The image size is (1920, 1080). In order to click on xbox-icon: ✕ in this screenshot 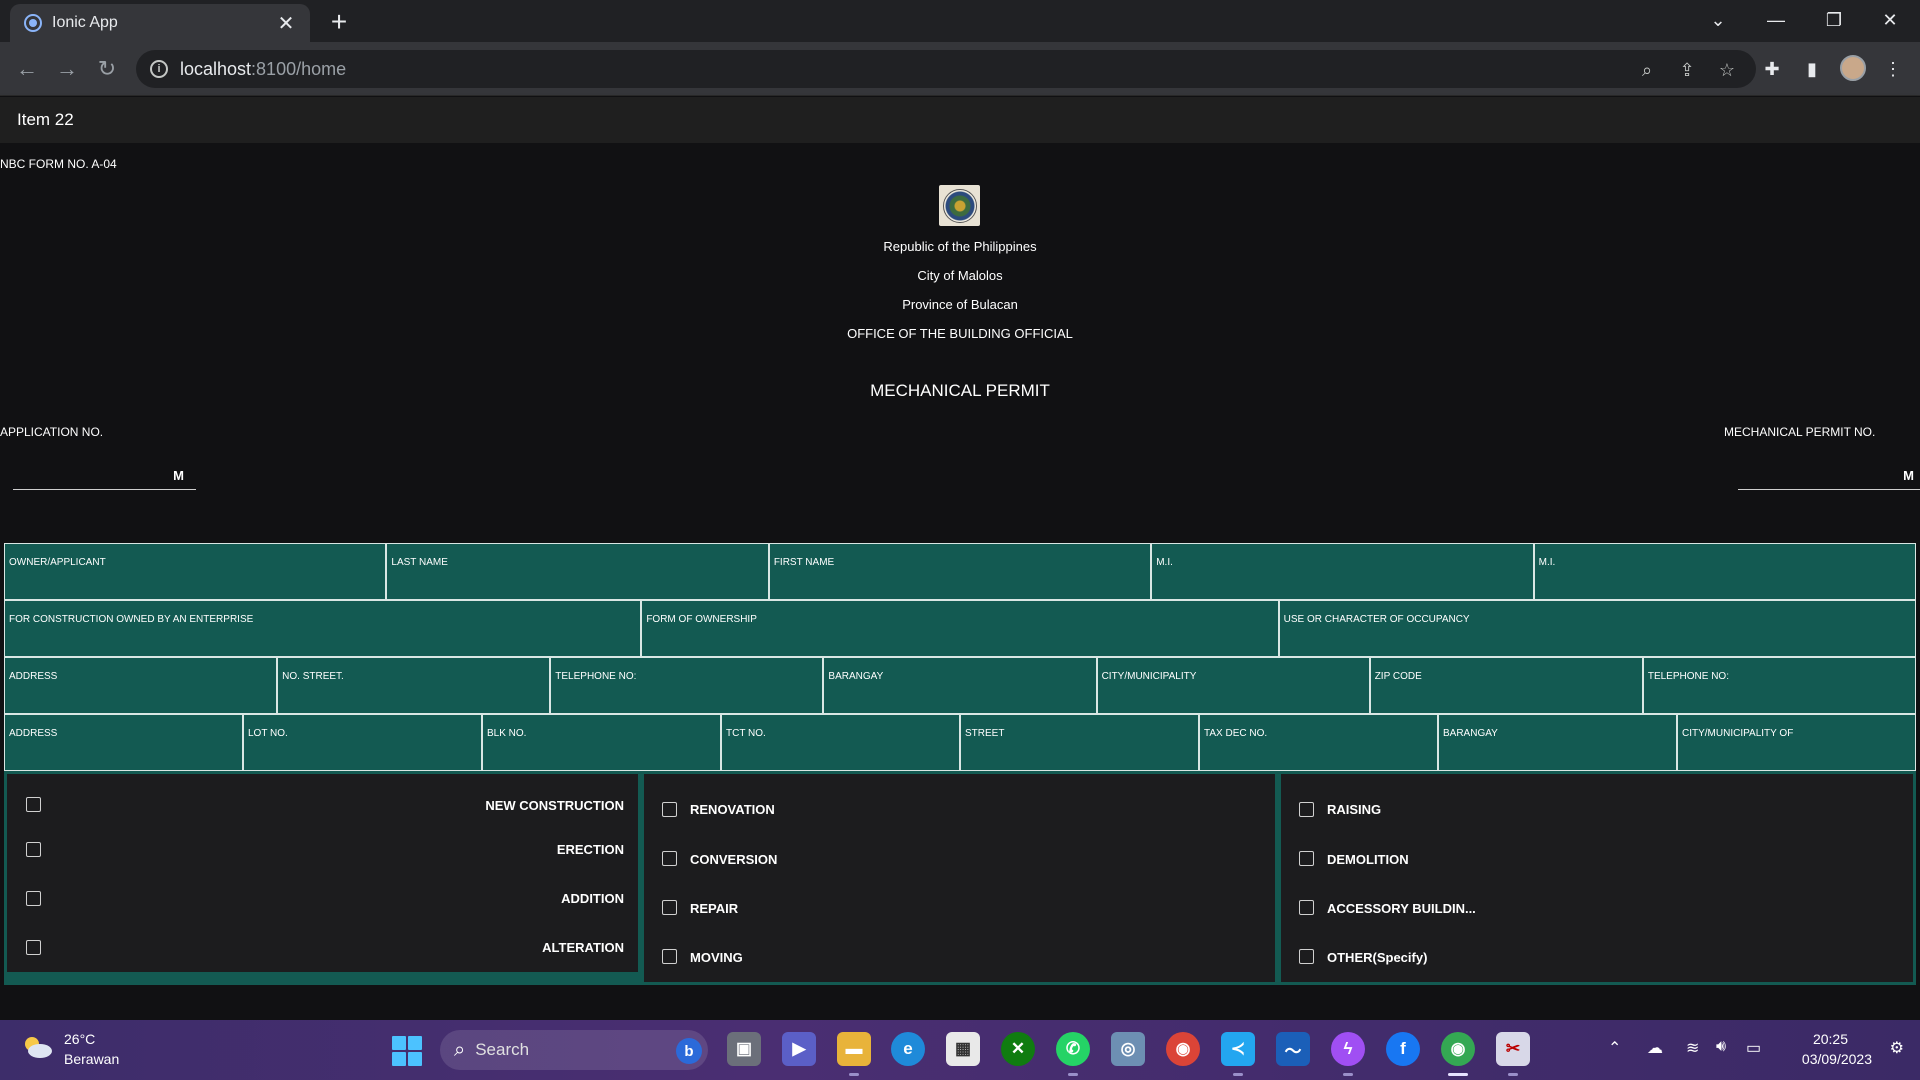, I will do `click(1018, 1049)`.